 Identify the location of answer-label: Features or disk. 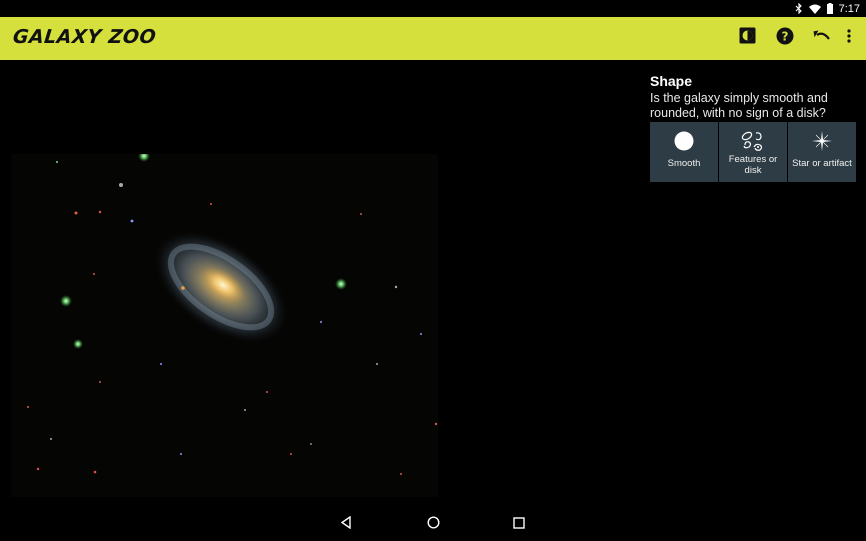
(753, 165).